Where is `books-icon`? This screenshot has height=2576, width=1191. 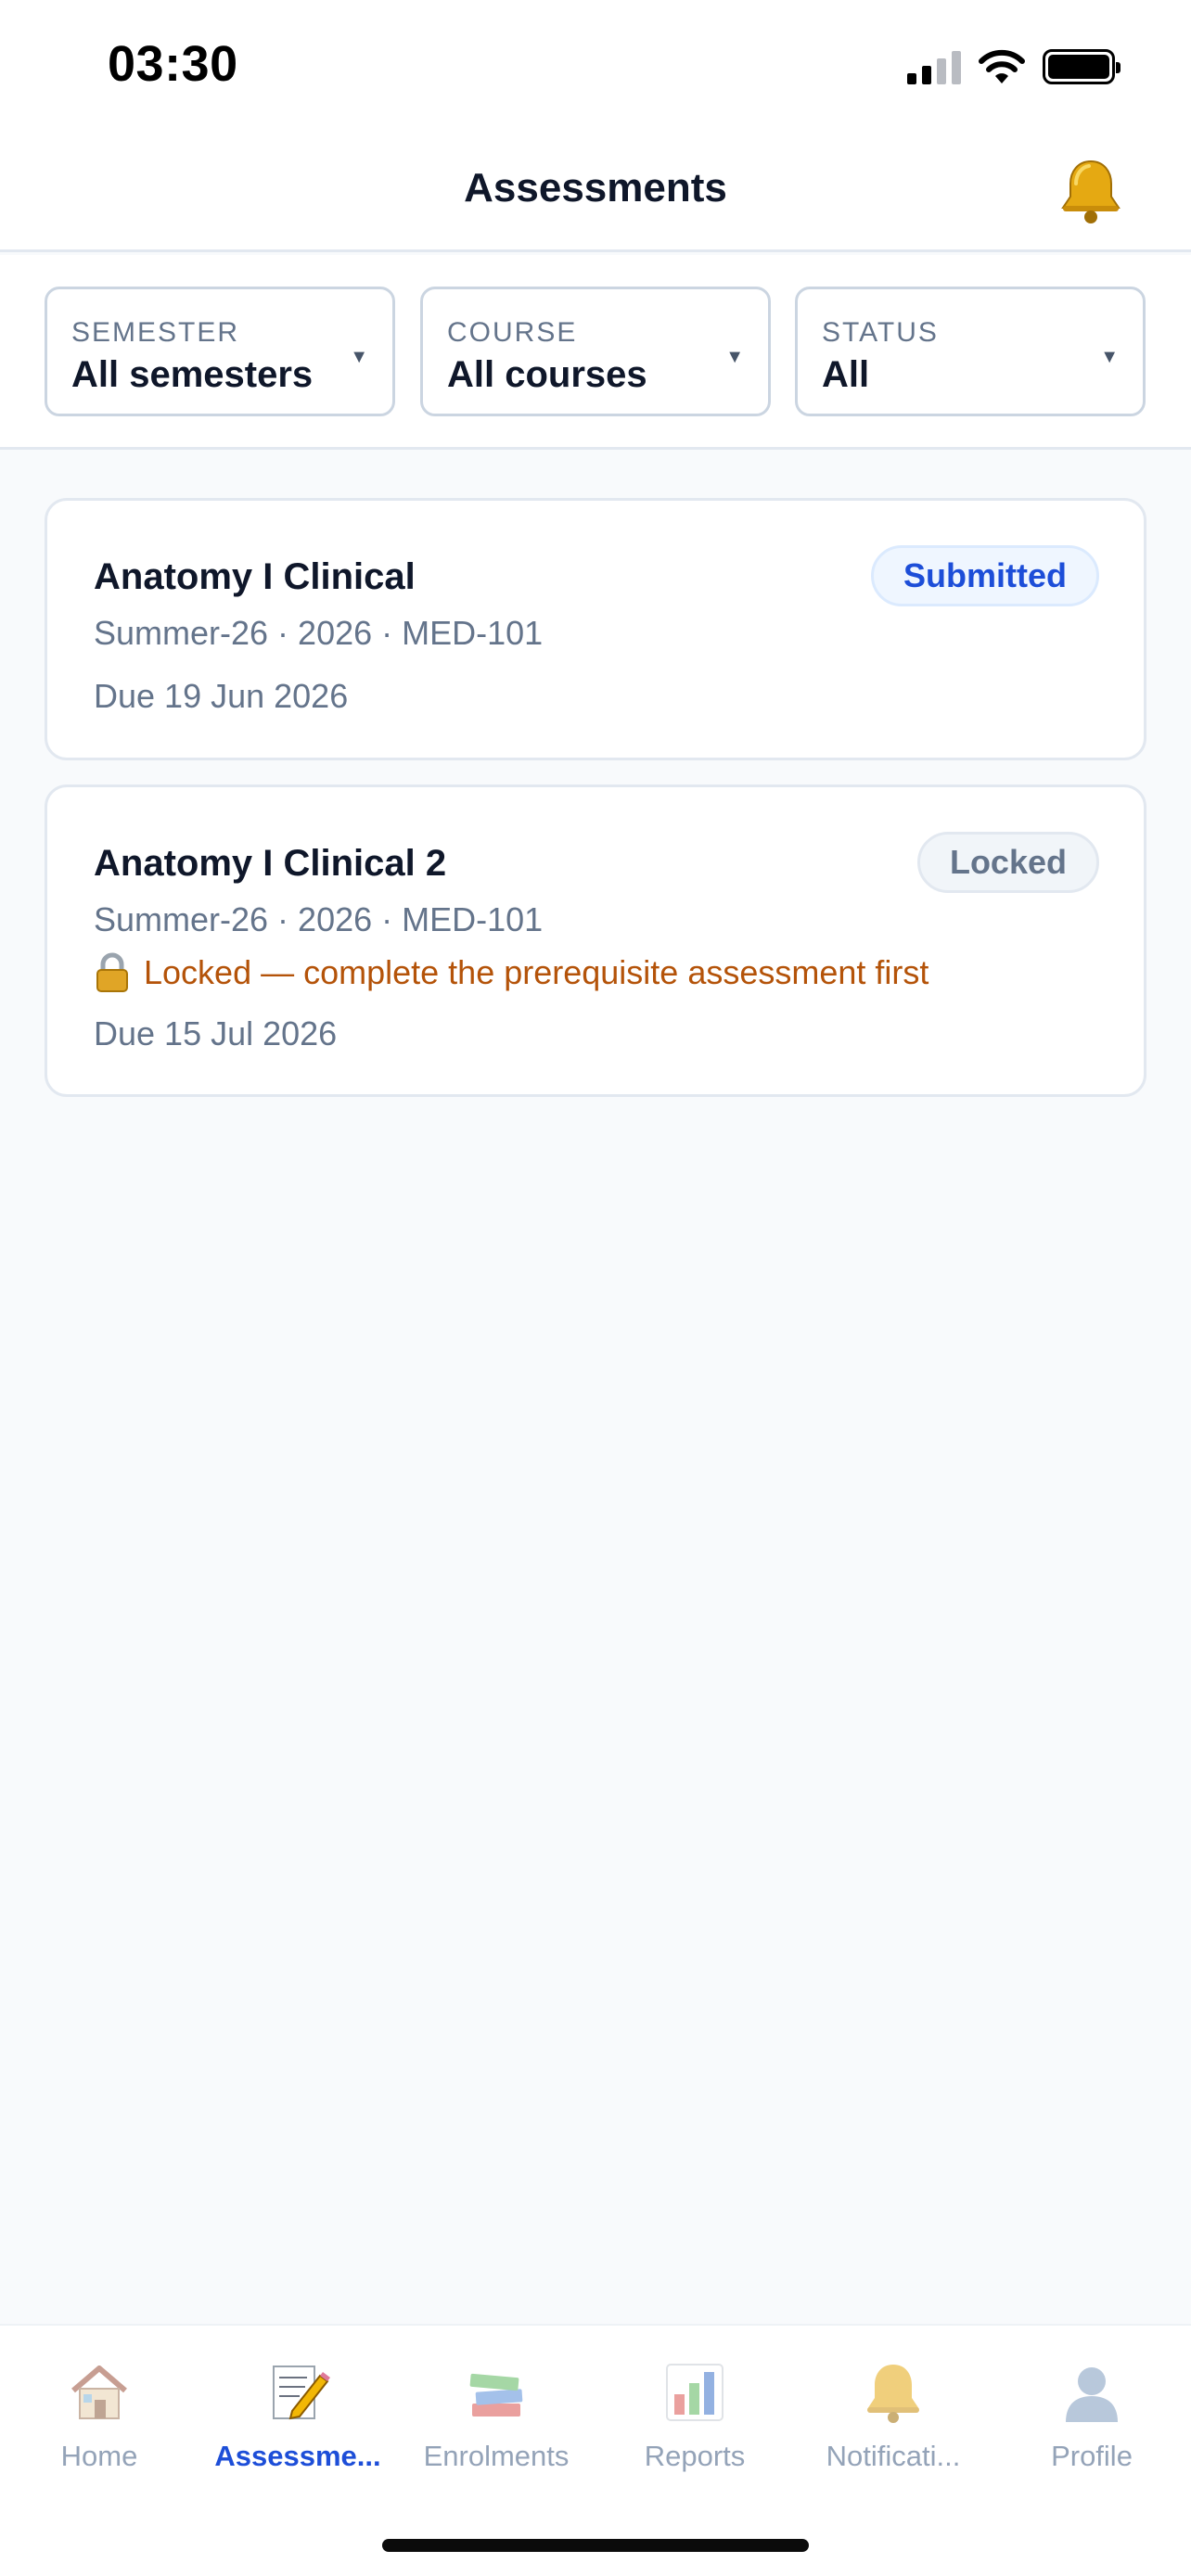 books-icon is located at coordinates (496, 2395).